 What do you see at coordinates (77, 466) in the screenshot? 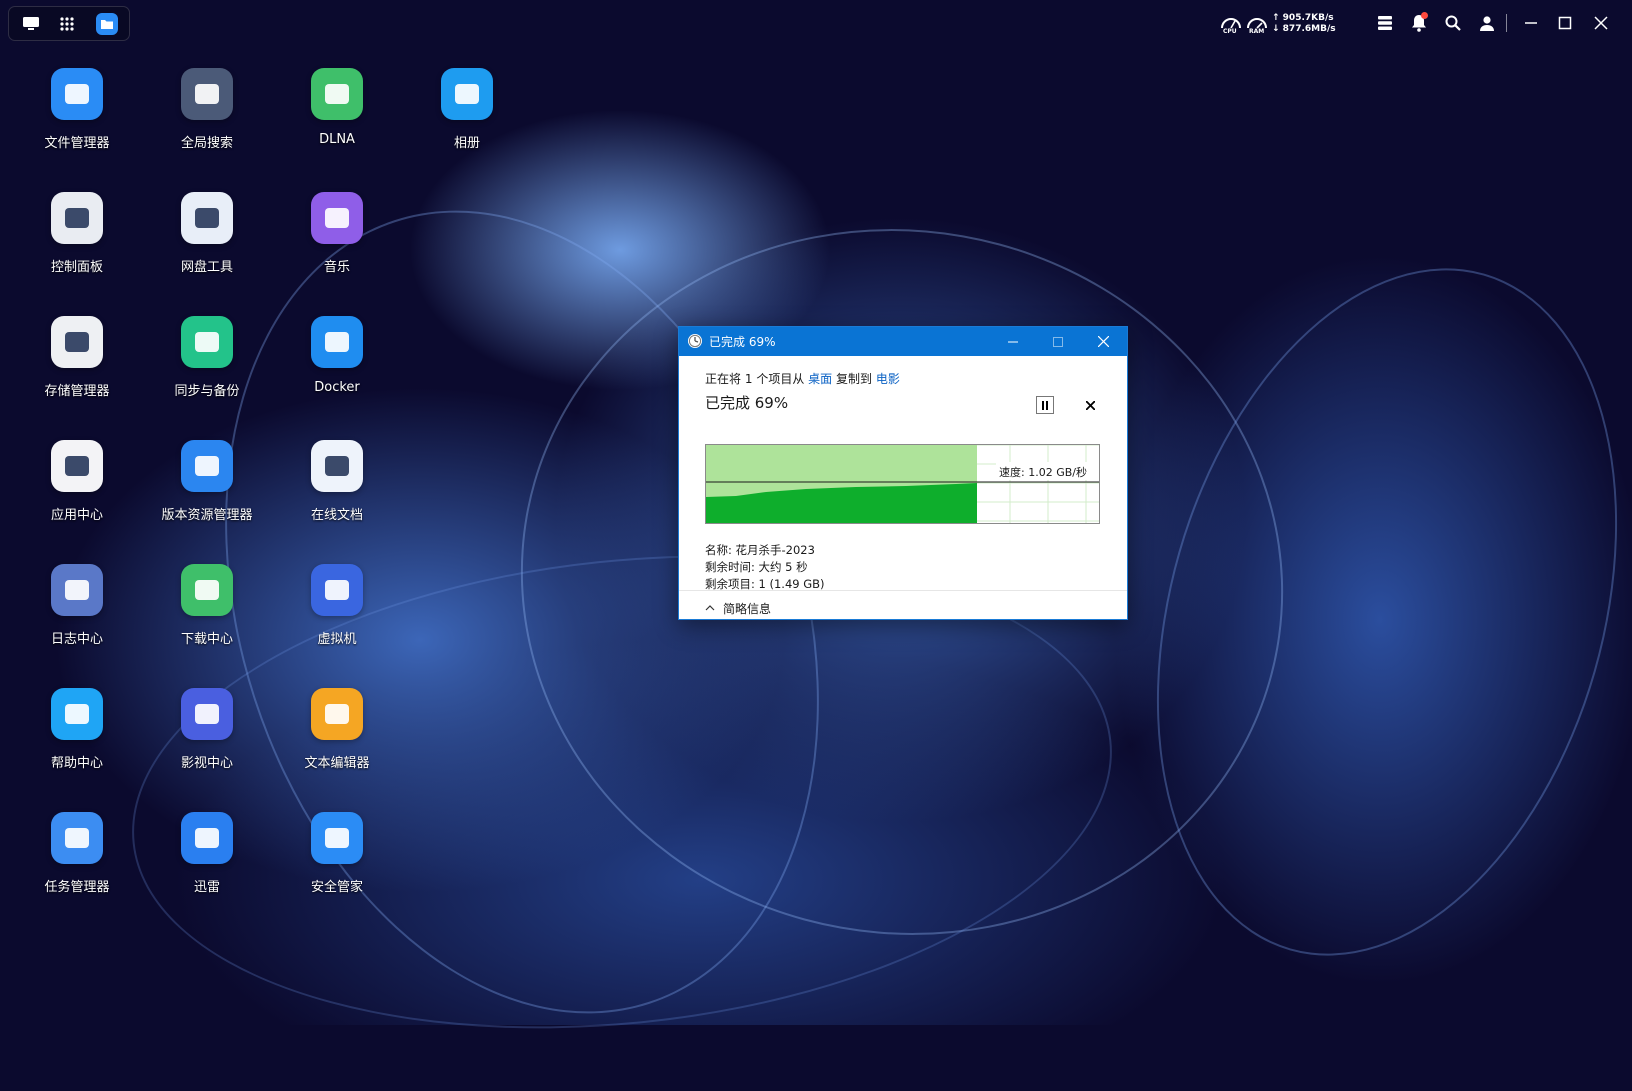
I see `app-center-icon` at bounding box center [77, 466].